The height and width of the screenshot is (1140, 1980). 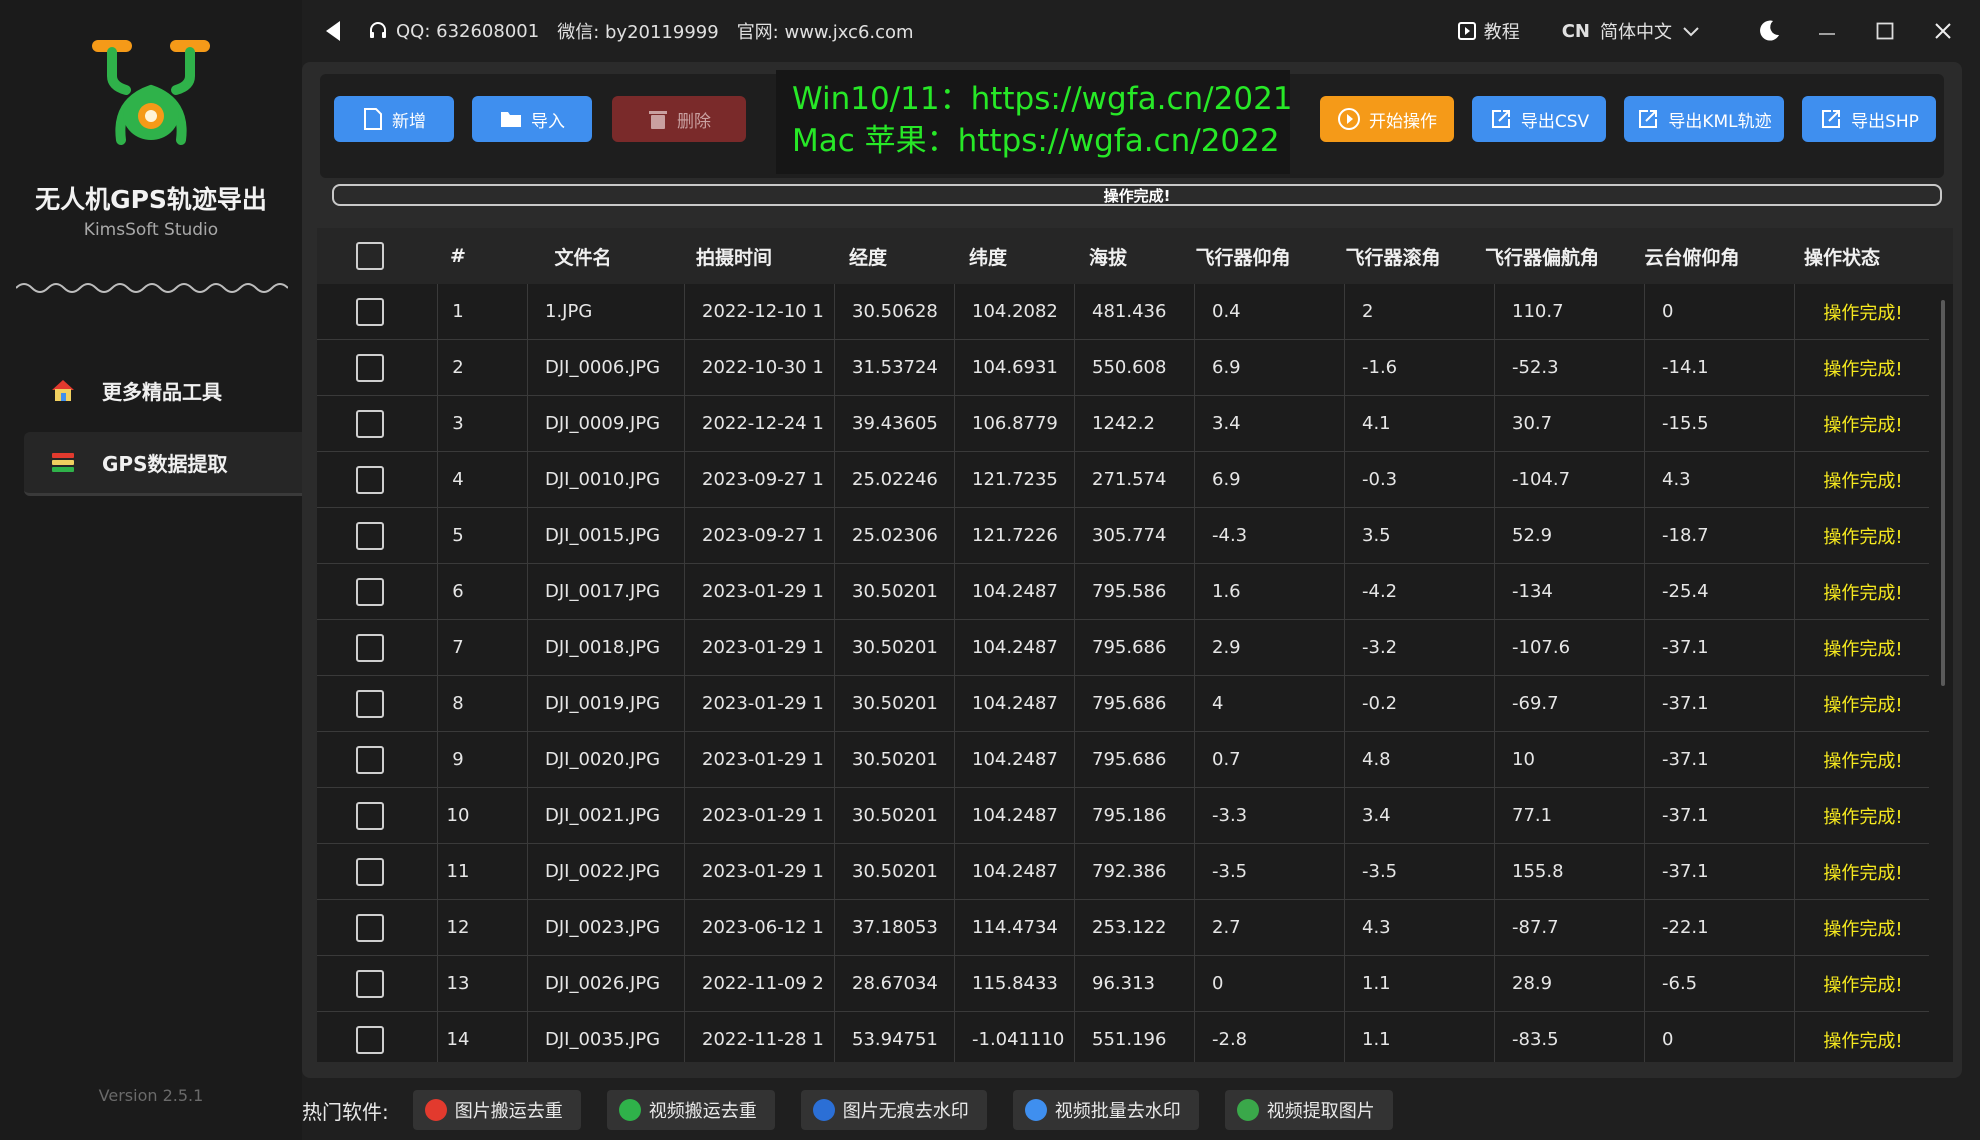 I want to click on cell-gimbal: -25.4, so click(x=1685, y=591).